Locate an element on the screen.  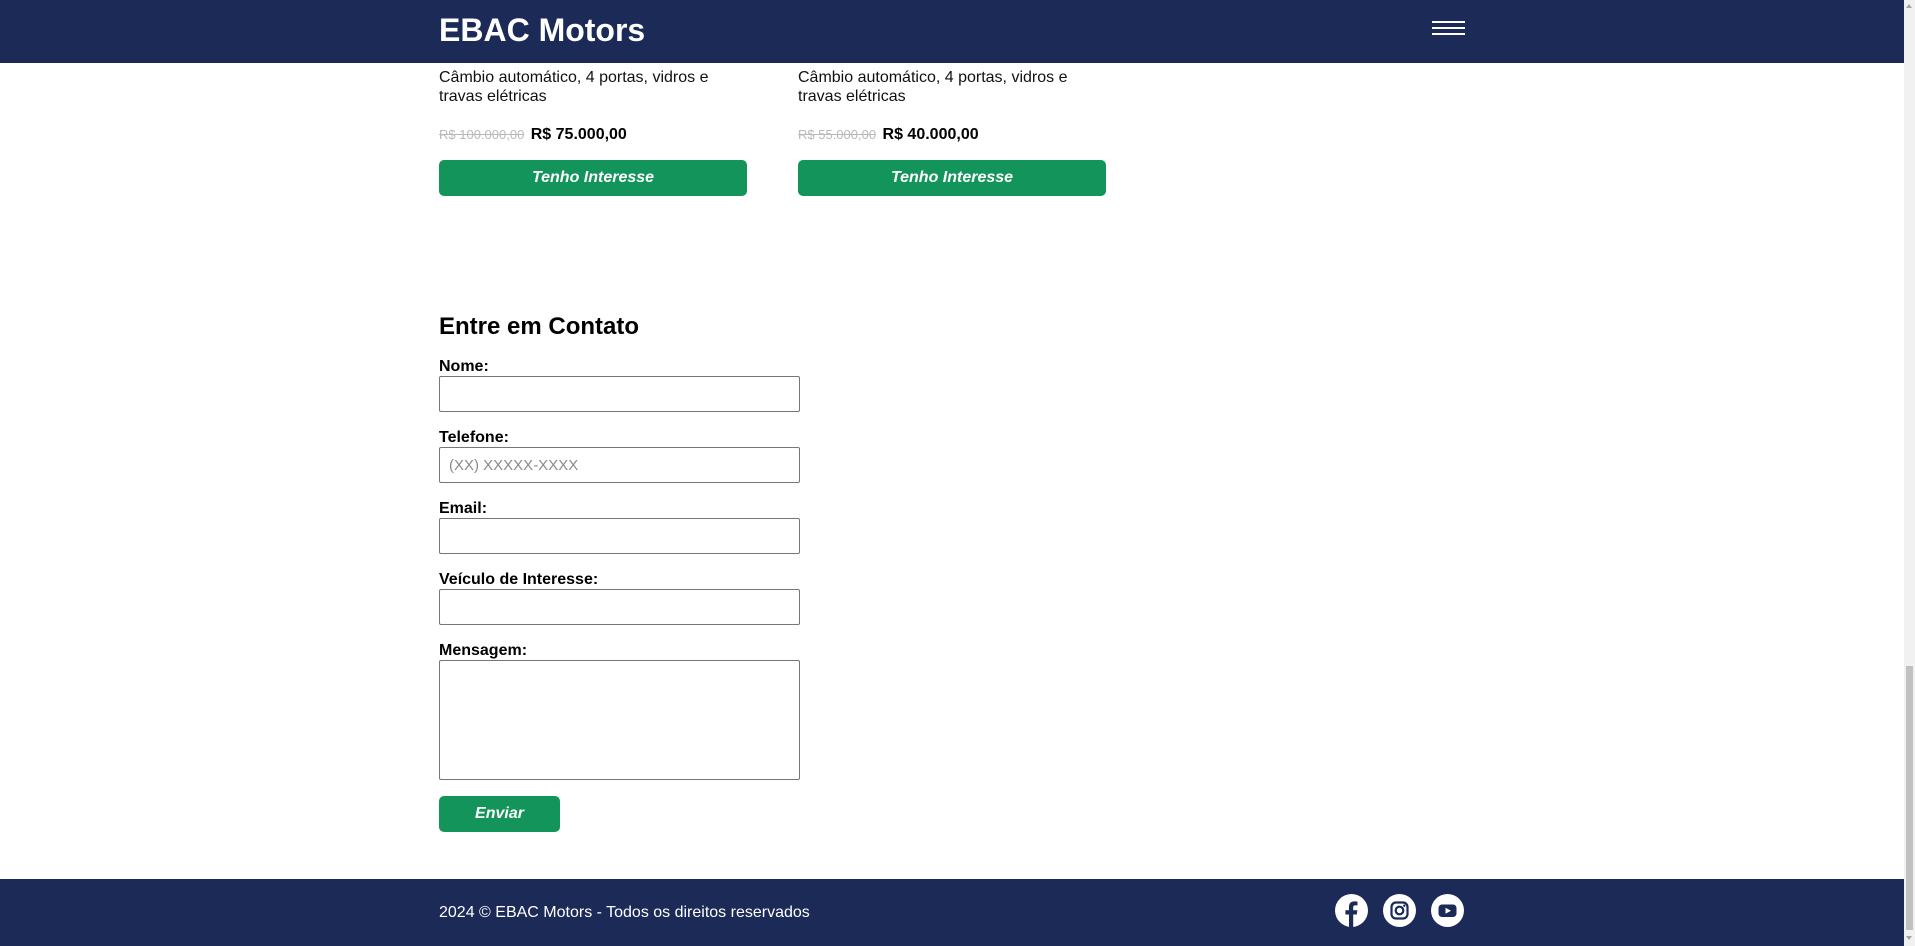
current-price: R$ 40.000,00 is located at coordinates (930, 134).